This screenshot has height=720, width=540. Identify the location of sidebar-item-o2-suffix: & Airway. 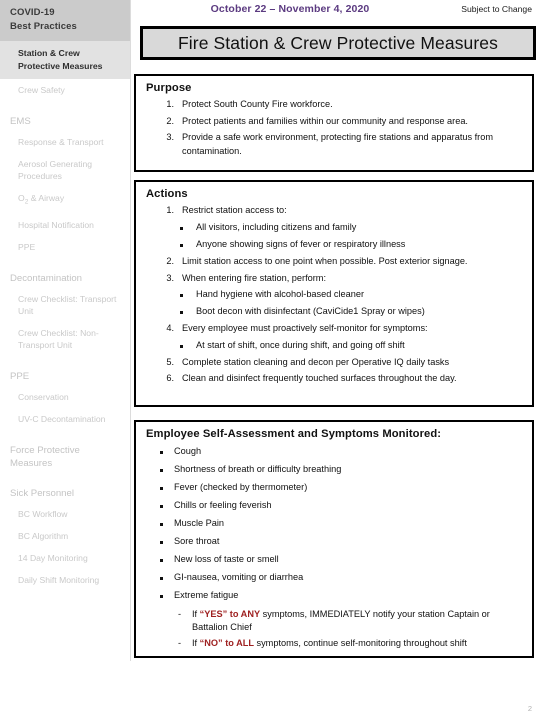
(46, 198).